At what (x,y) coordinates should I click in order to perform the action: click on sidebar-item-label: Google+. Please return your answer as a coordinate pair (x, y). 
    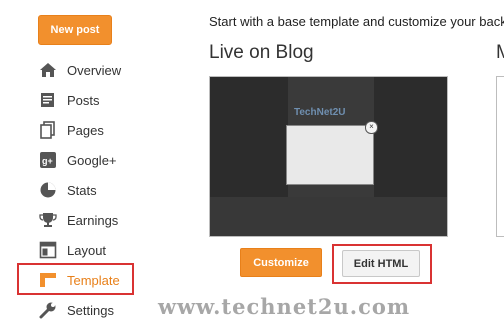
    Looking at the image, I should click on (92, 160).